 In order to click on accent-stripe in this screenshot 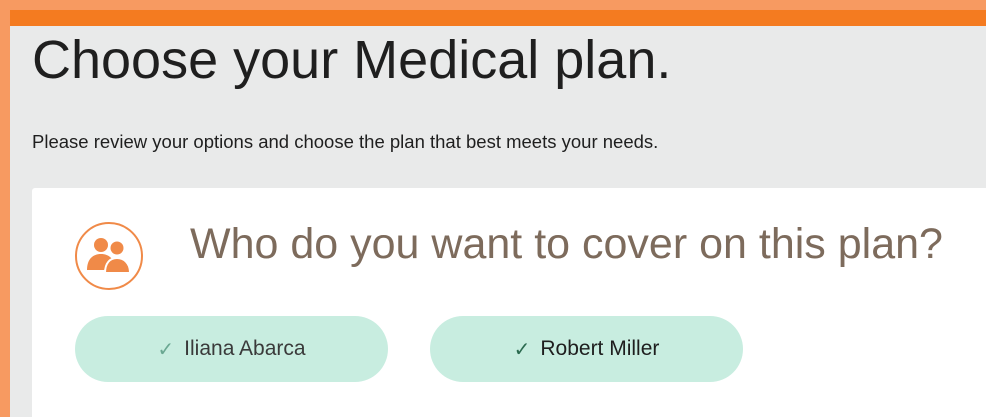, I will do `click(498, 18)`.